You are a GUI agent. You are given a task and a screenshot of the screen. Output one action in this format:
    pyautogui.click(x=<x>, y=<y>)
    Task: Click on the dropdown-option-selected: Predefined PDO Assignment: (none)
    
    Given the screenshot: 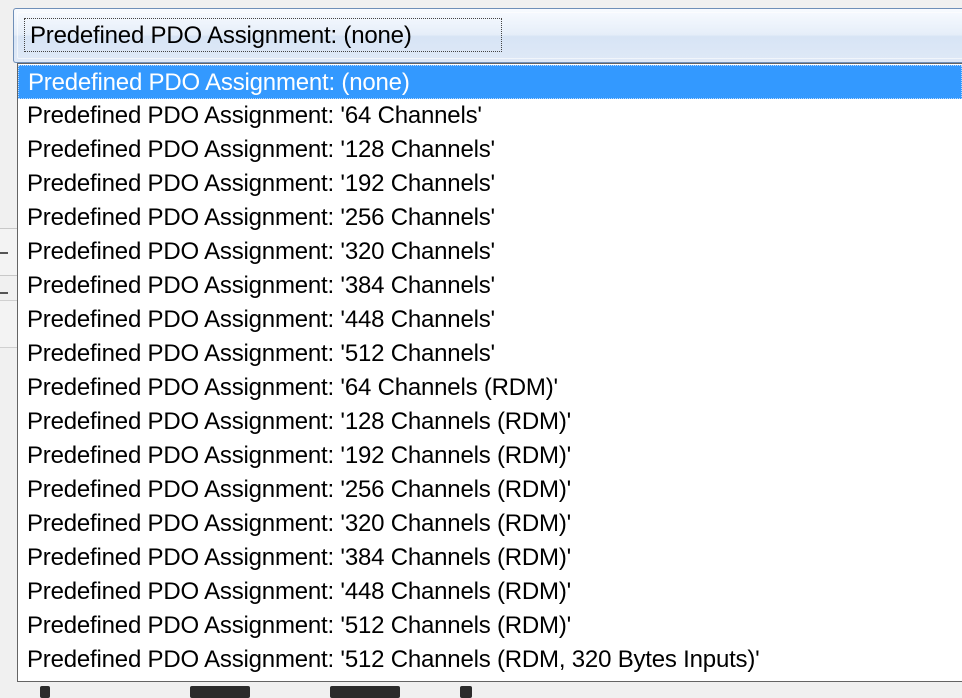 What is the action you would take?
    pyautogui.click(x=490, y=82)
    